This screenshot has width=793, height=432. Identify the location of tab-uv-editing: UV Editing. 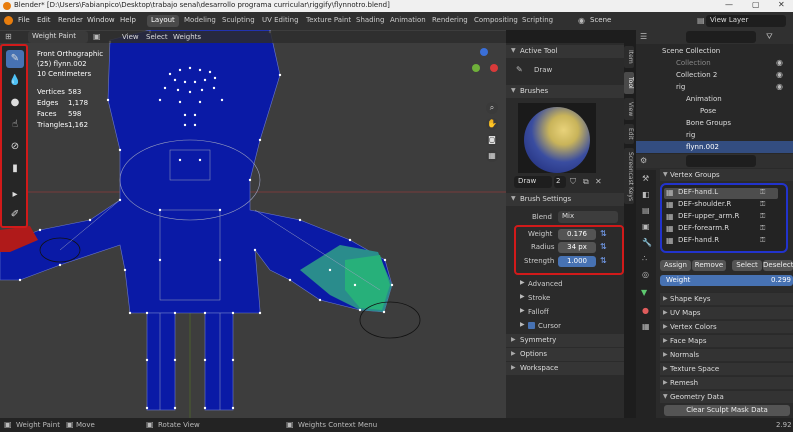
(280, 21).